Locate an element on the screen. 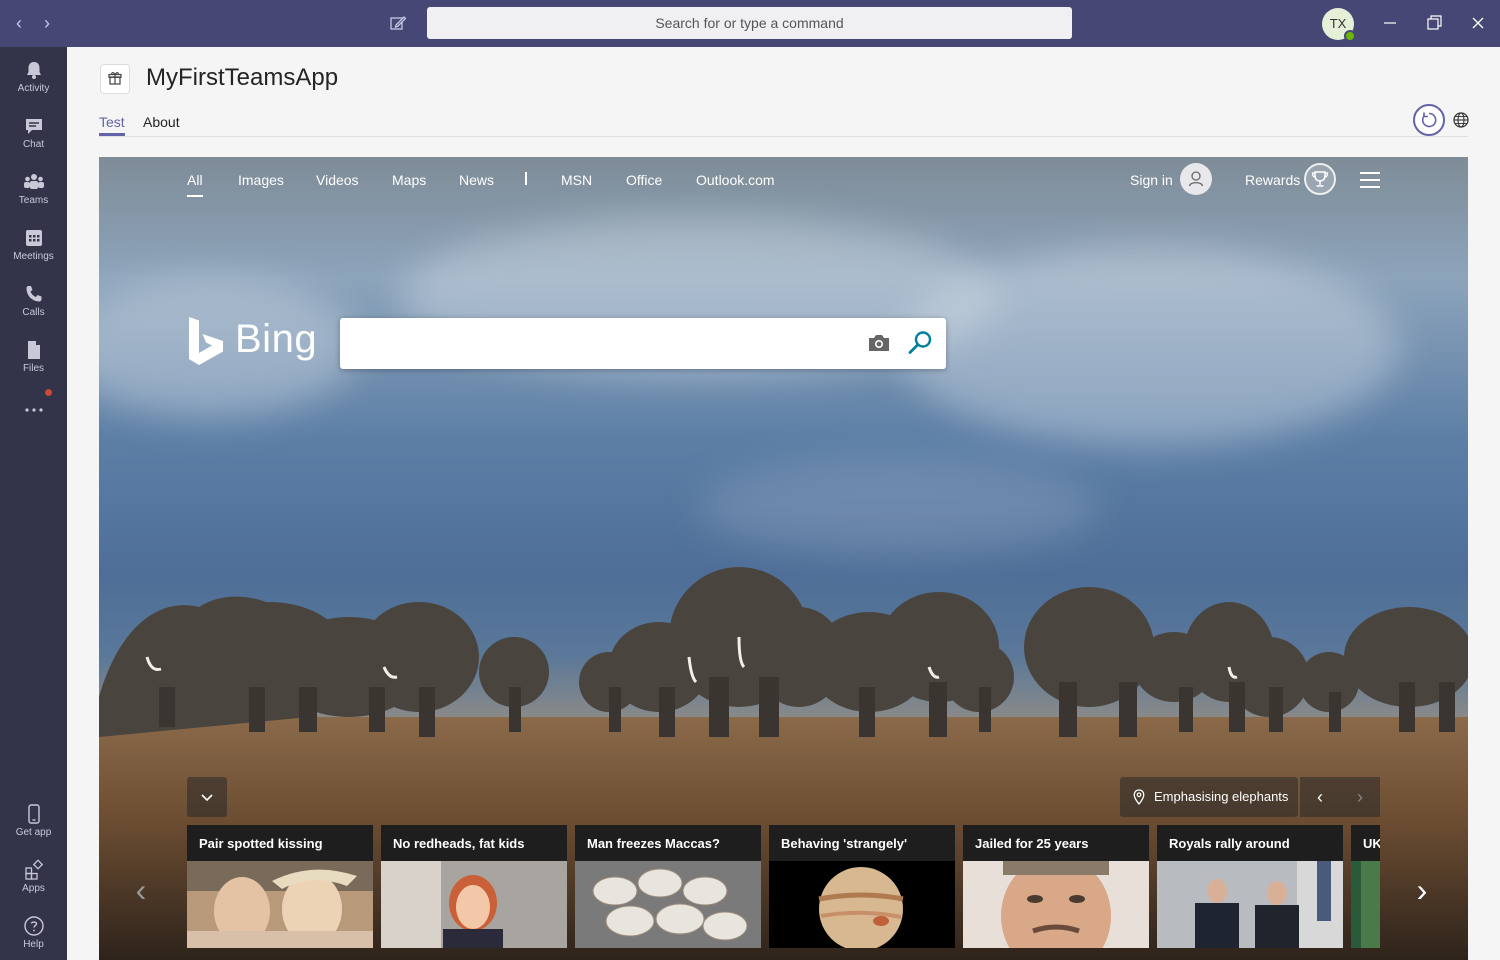 This screenshot has width=1500, height=960. rail-label: Calls is located at coordinates (33, 312).